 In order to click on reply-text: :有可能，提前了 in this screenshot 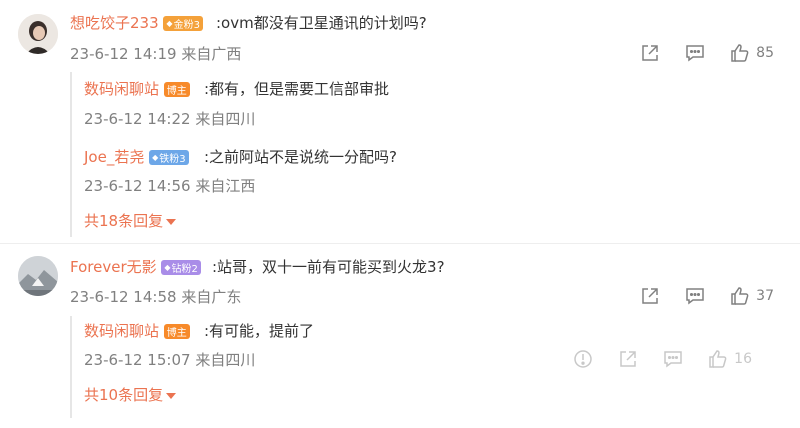, I will do `click(259, 331)`.